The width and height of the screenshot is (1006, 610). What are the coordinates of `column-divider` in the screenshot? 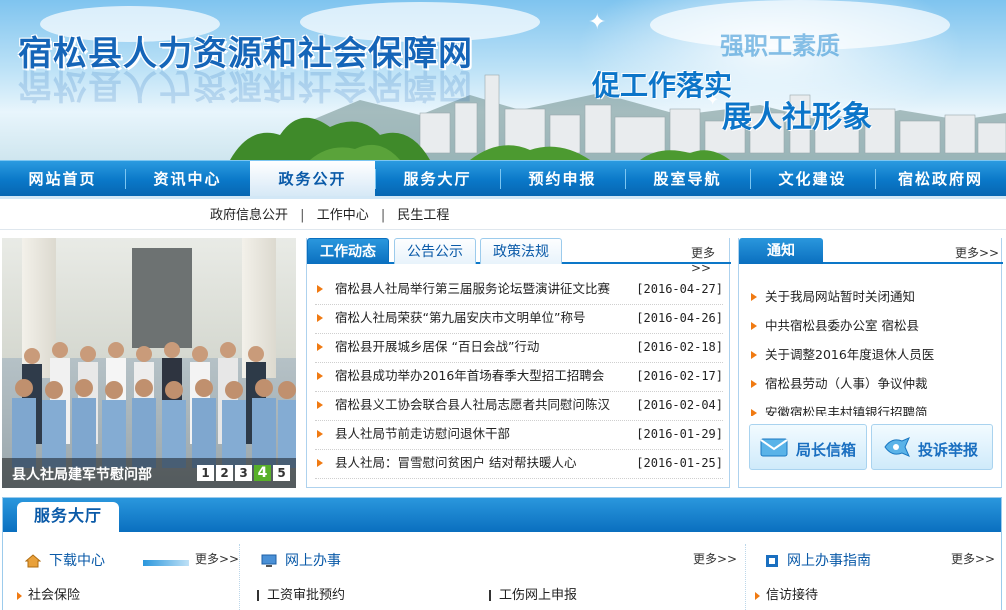 It's located at (745, 577).